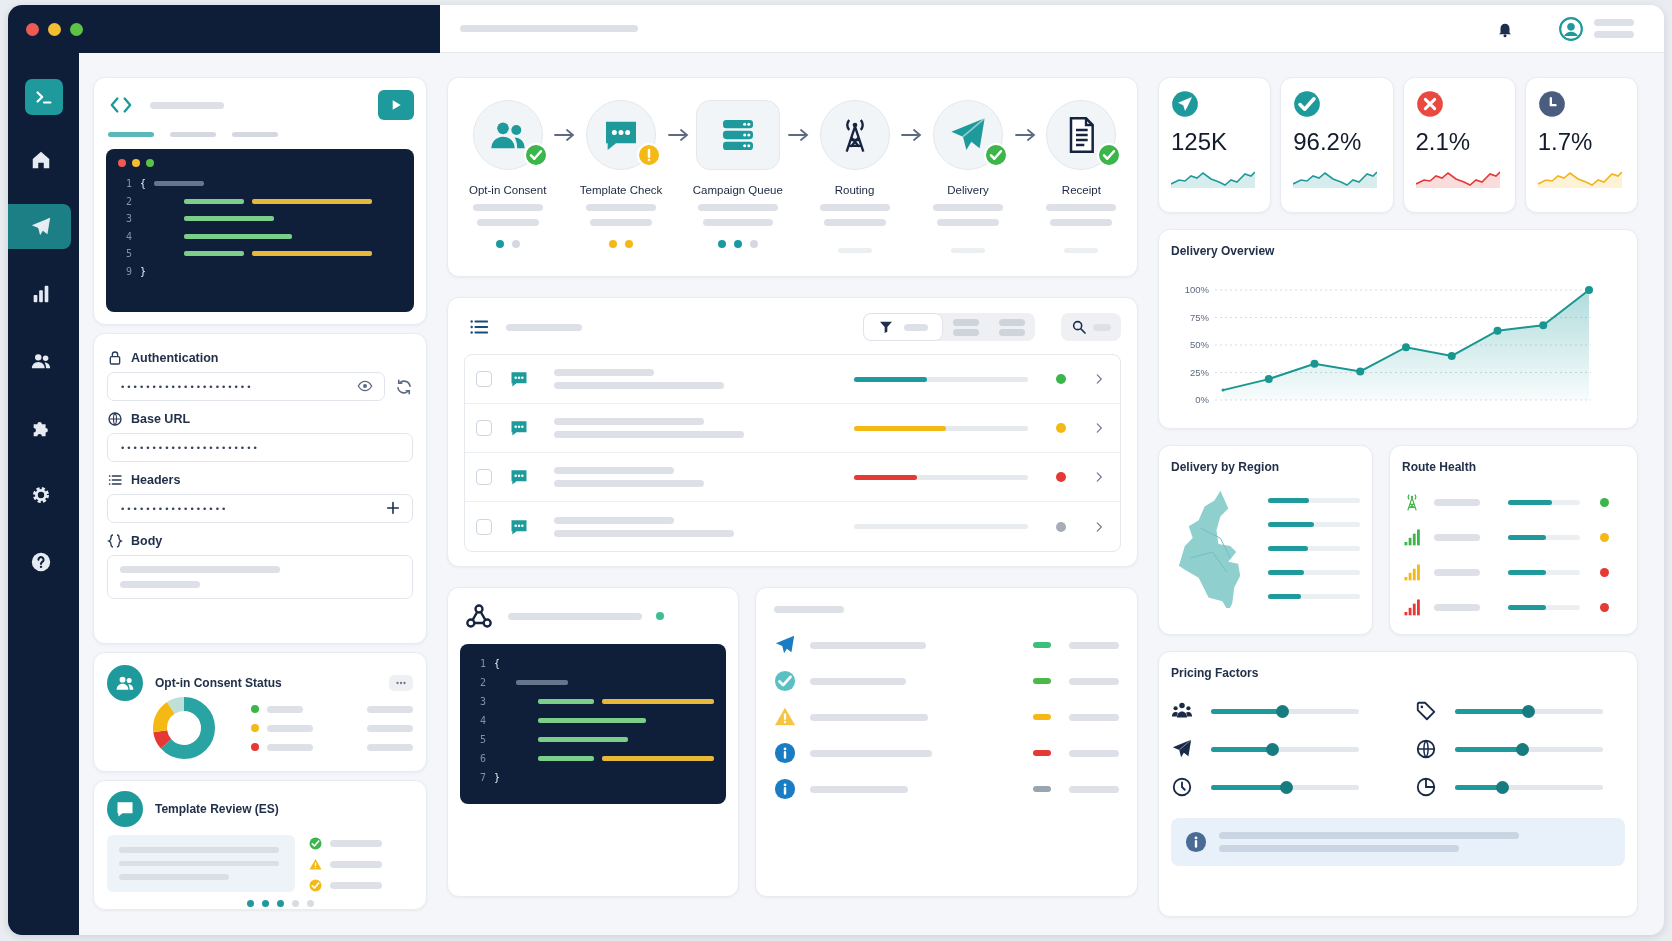 The height and width of the screenshot is (941, 1672). What do you see at coordinates (1091, 327) in the screenshot?
I see `search-button` at bounding box center [1091, 327].